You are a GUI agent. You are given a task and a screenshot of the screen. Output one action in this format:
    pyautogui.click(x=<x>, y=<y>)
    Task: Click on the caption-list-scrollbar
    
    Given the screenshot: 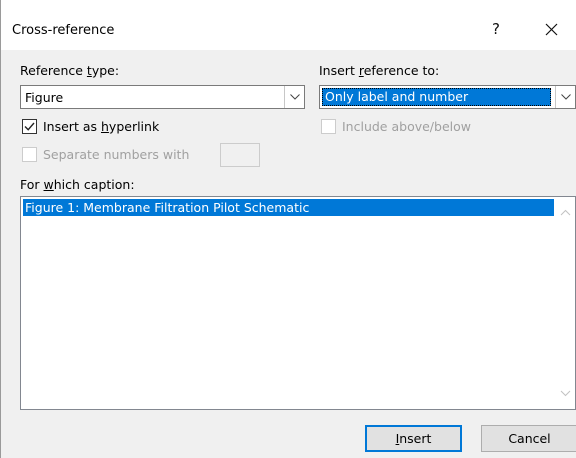 What is the action you would take?
    pyautogui.click(x=565, y=303)
    